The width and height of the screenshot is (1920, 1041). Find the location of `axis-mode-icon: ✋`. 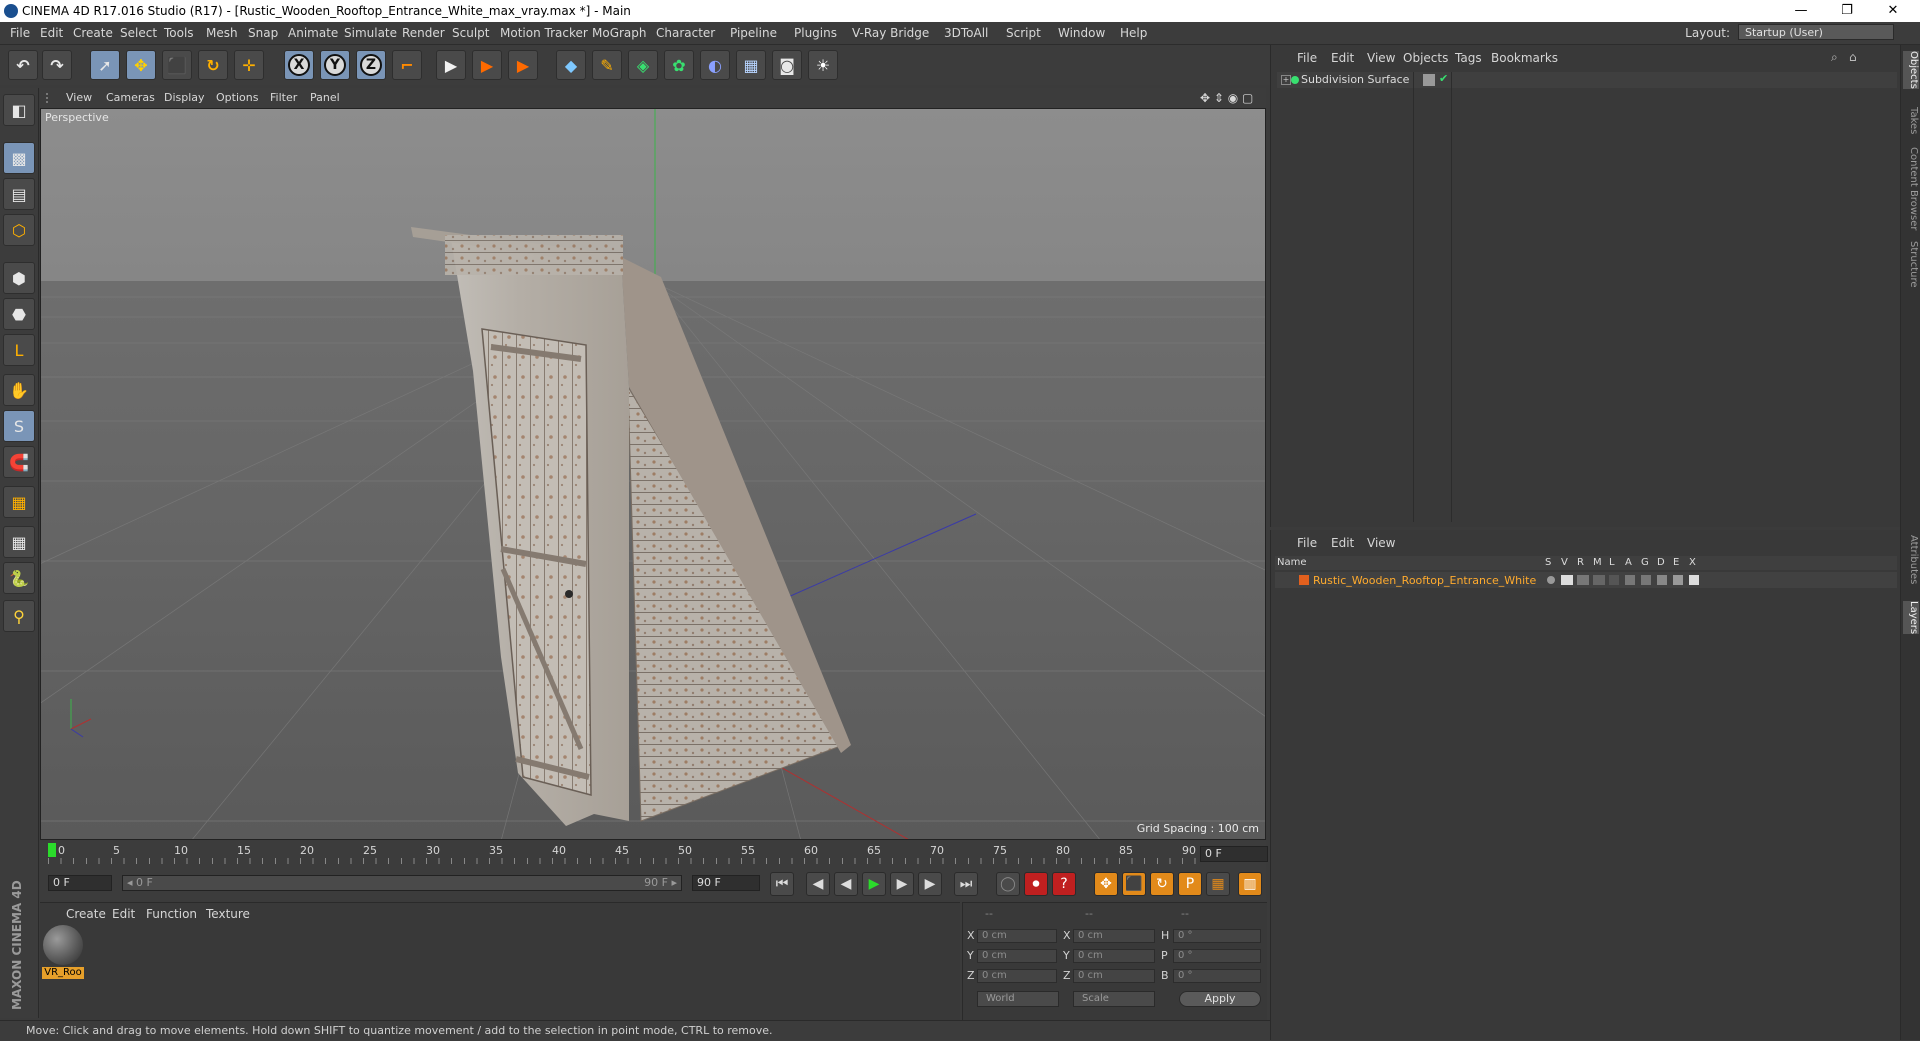

axis-mode-icon: ✋ is located at coordinates (19, 390).